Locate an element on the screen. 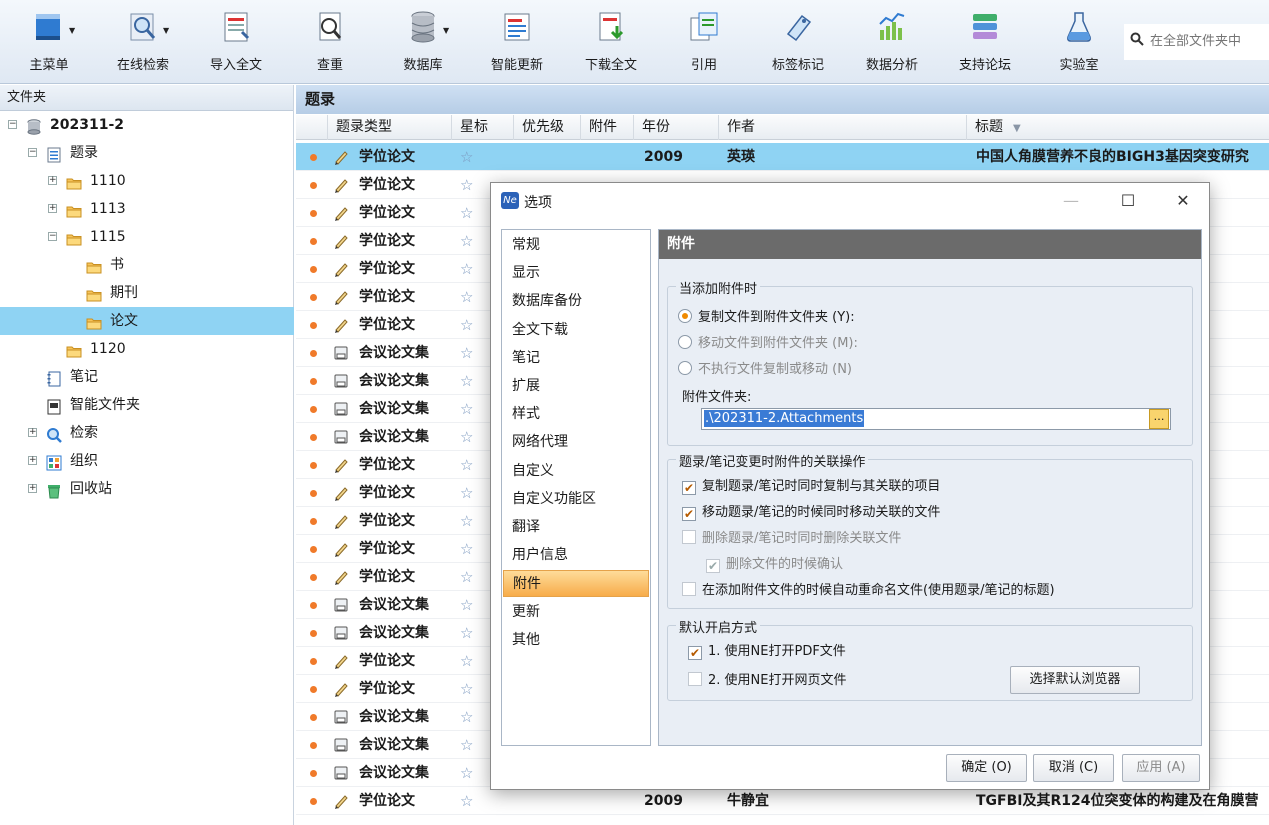 The height and width of the screenshot is (825, 1269). minimize-icon: — is located at coordinates (1071, 201).